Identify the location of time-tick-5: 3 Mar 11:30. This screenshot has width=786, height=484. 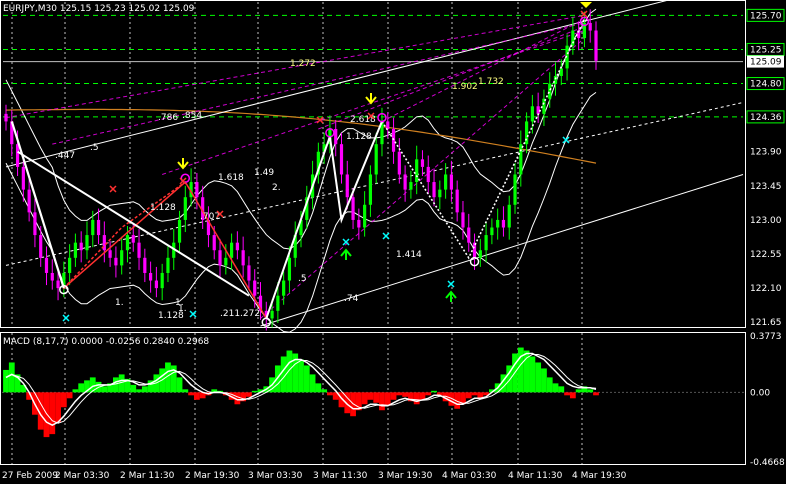
(340, 476).